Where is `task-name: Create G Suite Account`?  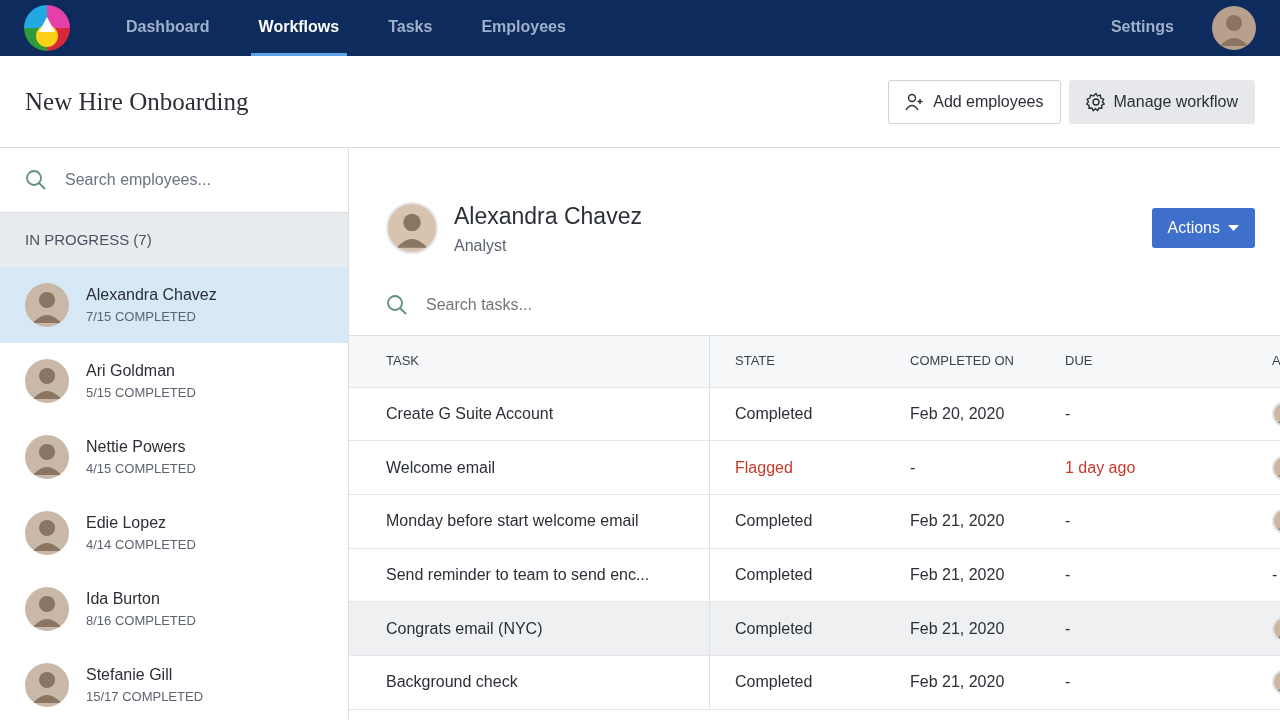 task-name: Create G Suite Account is located at coordinates (470, 413).